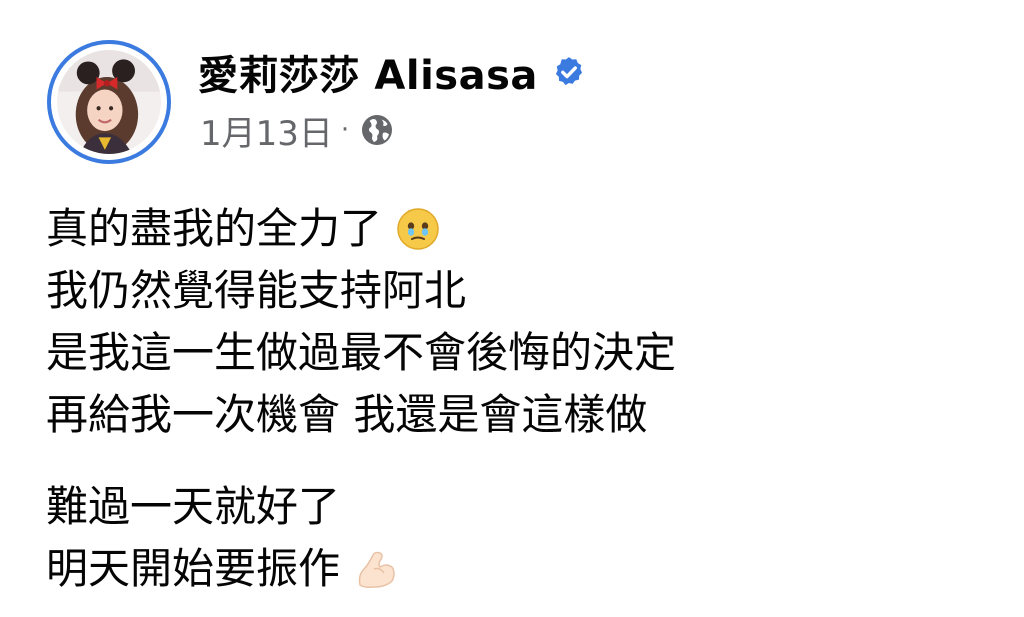  Describe the element at coordinates (266, 130) in the screenshot. I see `post-date: 1月13日` at that location.